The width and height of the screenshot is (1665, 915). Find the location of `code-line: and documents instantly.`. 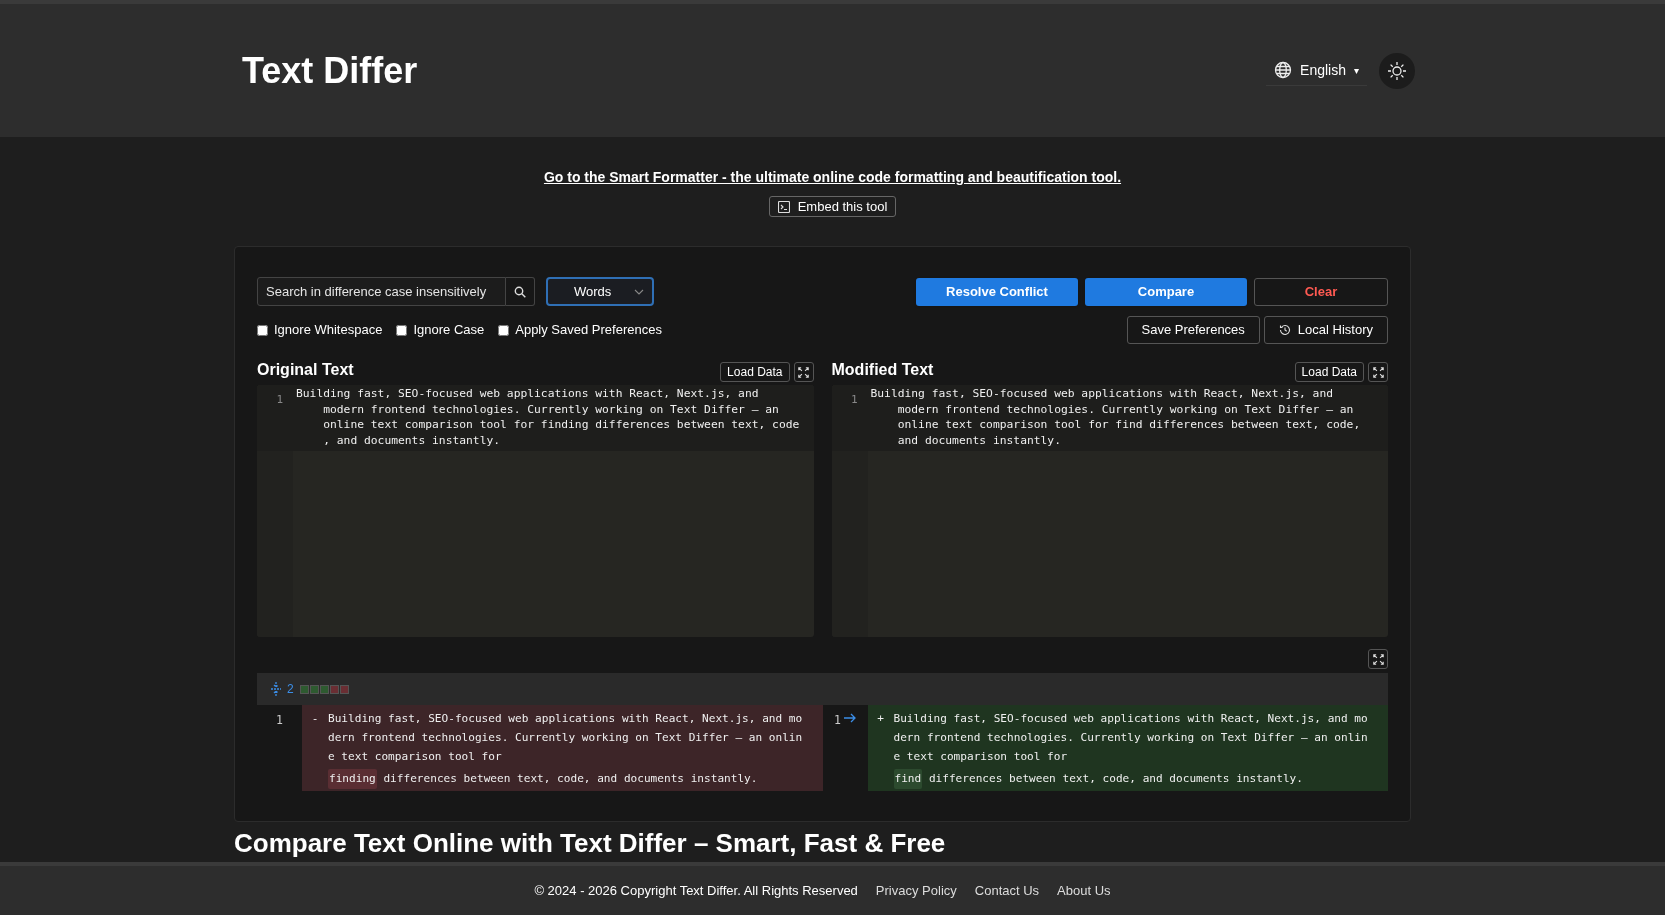

code-line: and documents instantly. is located at coordinates (979, 440).